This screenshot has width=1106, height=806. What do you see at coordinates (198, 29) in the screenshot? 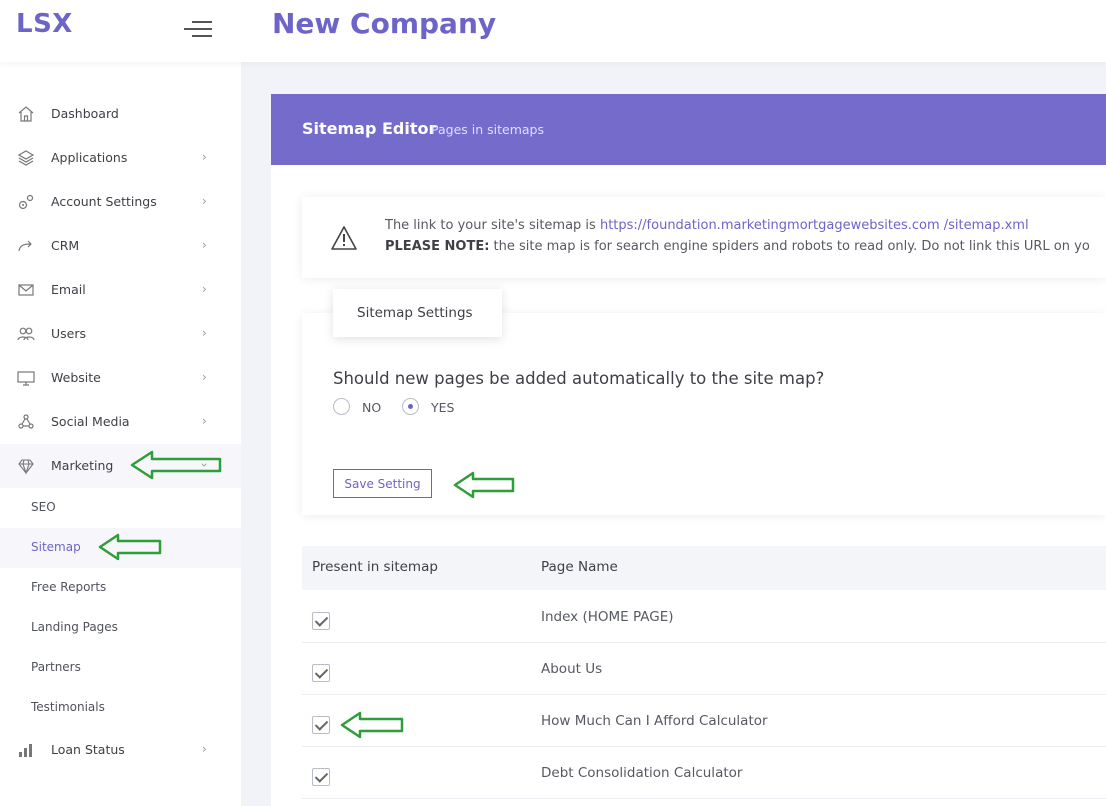
I see `hamburger-menu-icon` at bounding box center [198, 29].